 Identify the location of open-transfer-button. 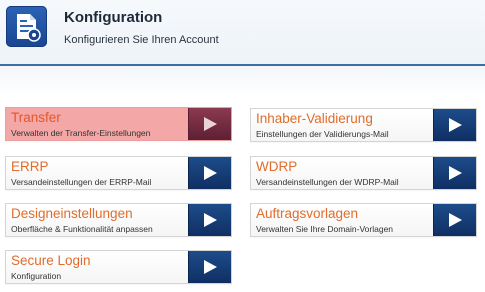
(209, 124).